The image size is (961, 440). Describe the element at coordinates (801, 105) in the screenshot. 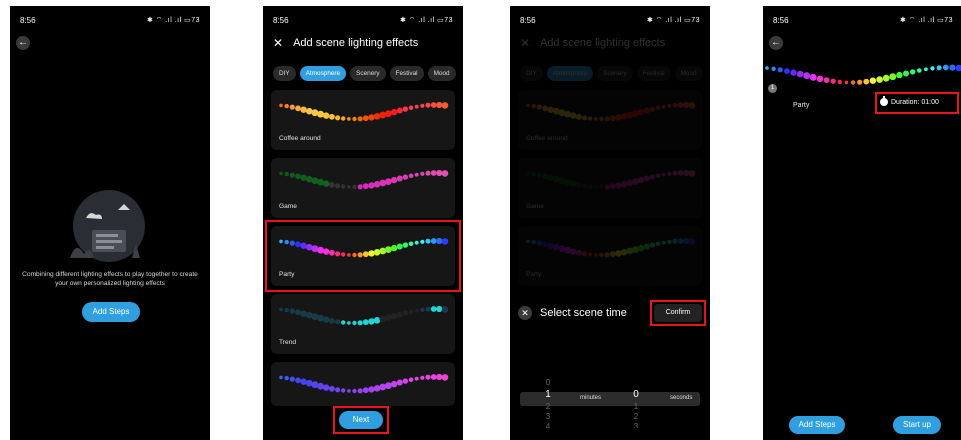

I see `step-effect-name: Party` at that location.